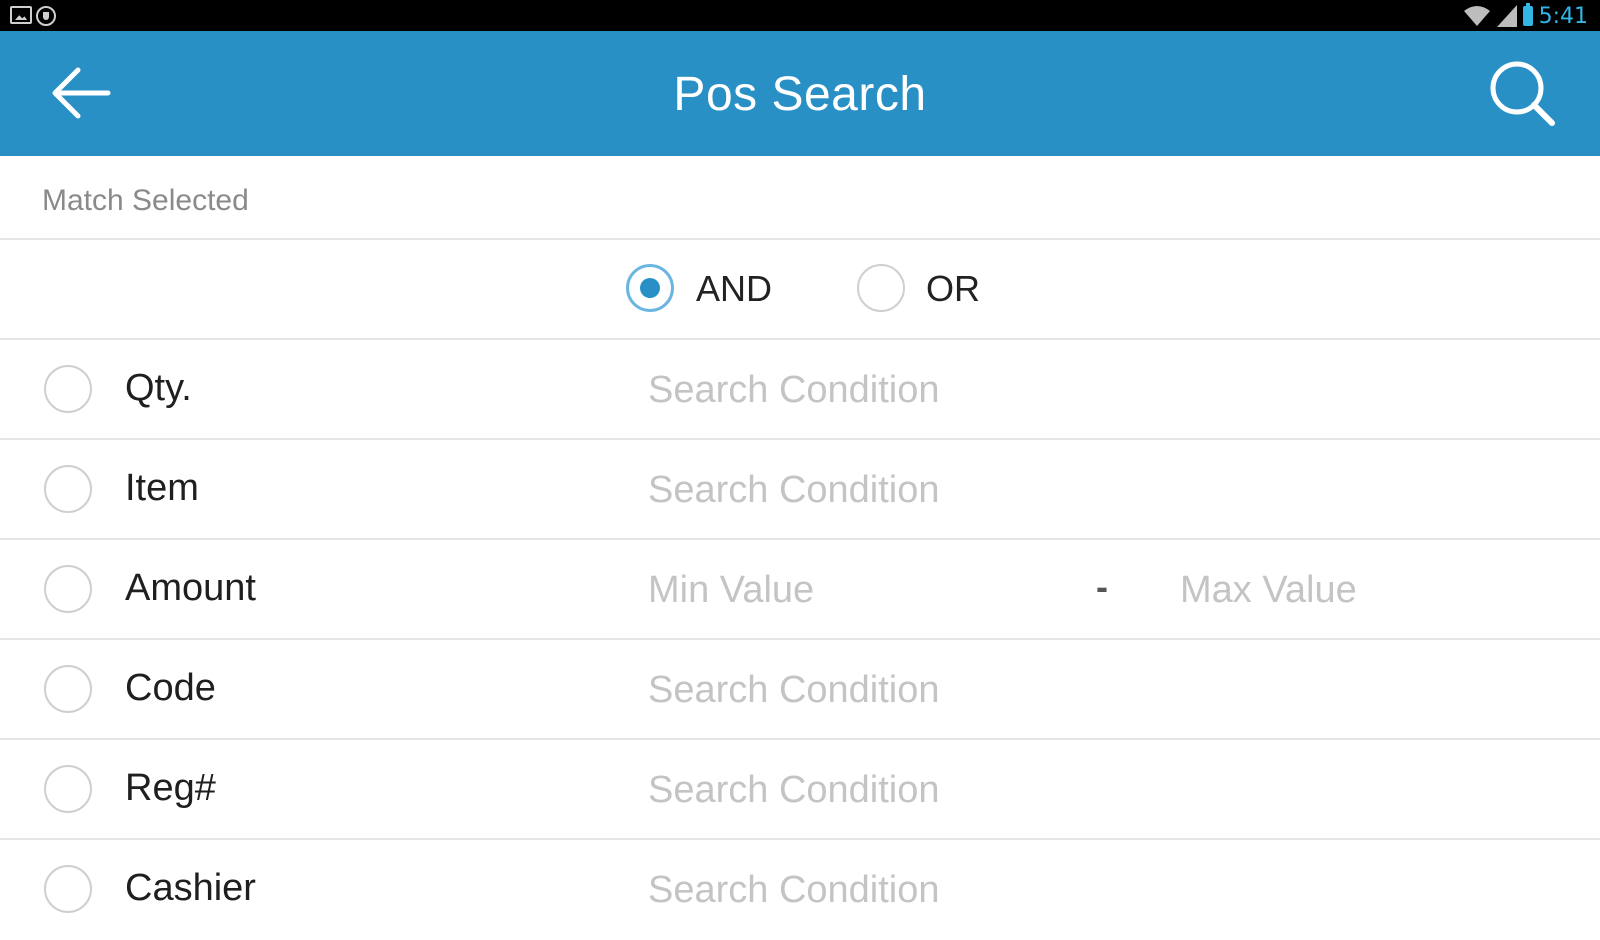  I want to click on and-radio, so click(650, 288).